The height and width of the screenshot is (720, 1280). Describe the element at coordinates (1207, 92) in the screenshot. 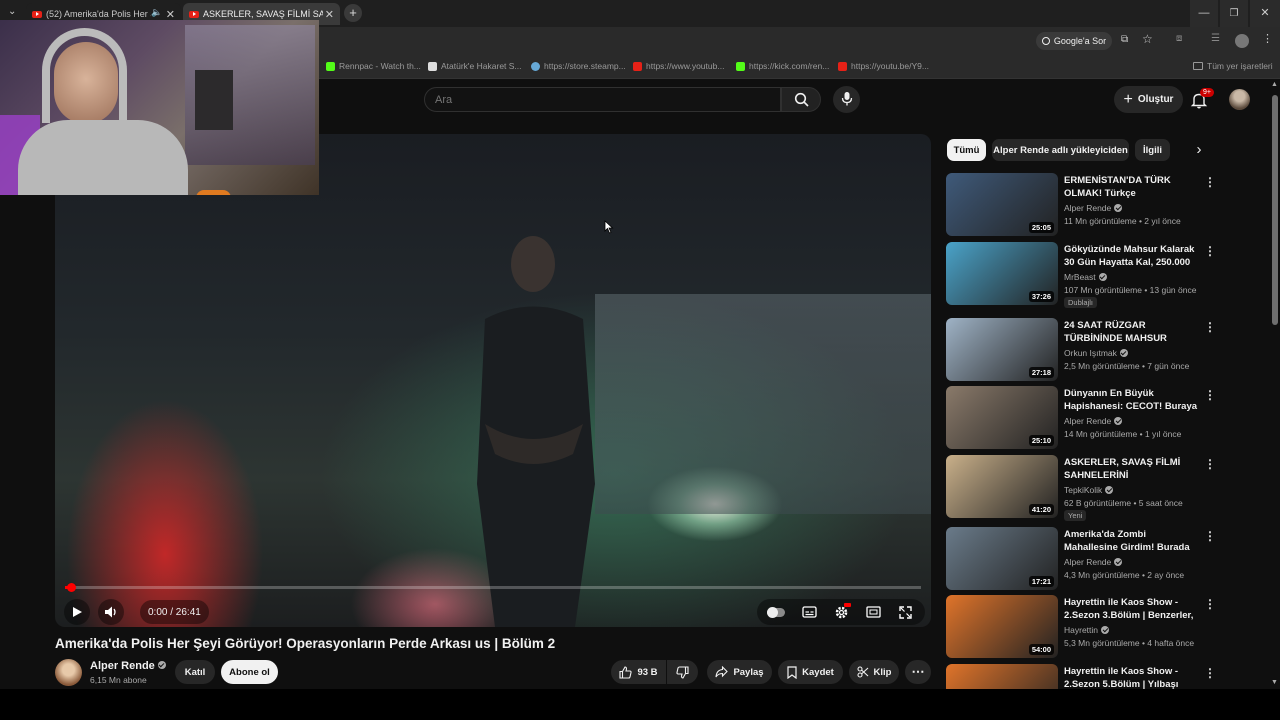

I see `notification-count-badge: 9+` at that location.